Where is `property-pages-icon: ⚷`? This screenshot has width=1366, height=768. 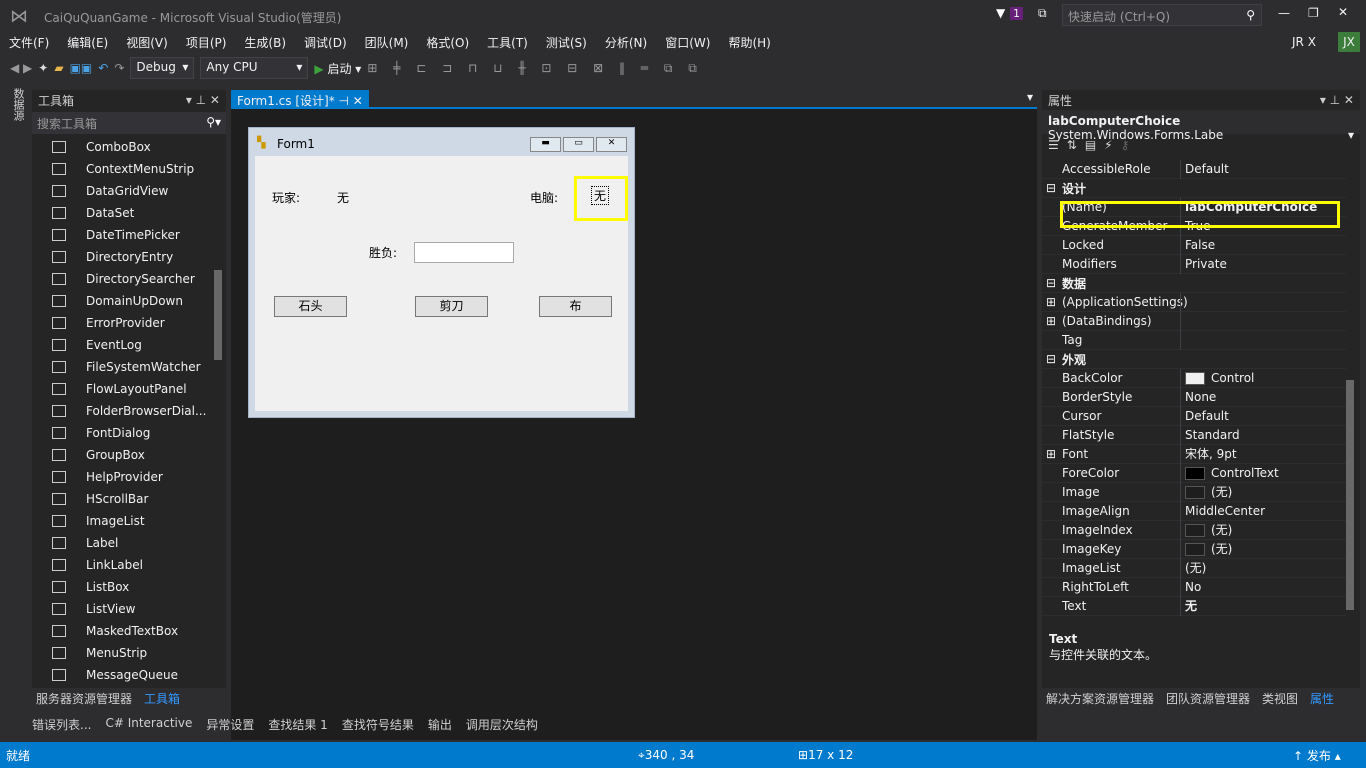
property-pages-icon: ⚷ is located at coordinates (1129, 145).